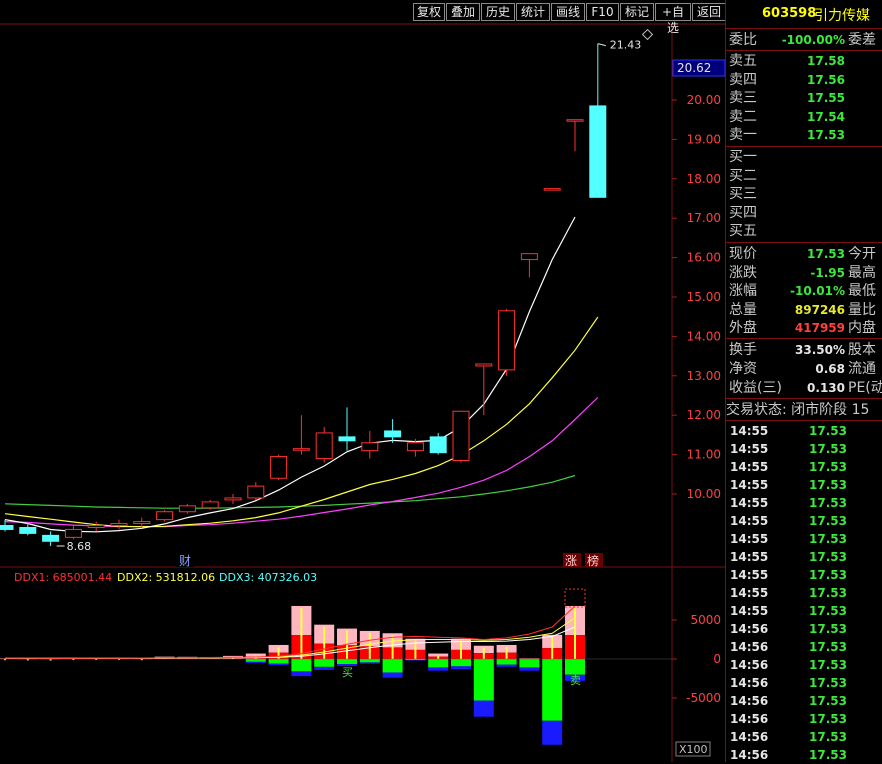 This screenshot has width=882, height=764. I want to click on ddx3-label: DDX3: 407326.03, so click(268, 577).